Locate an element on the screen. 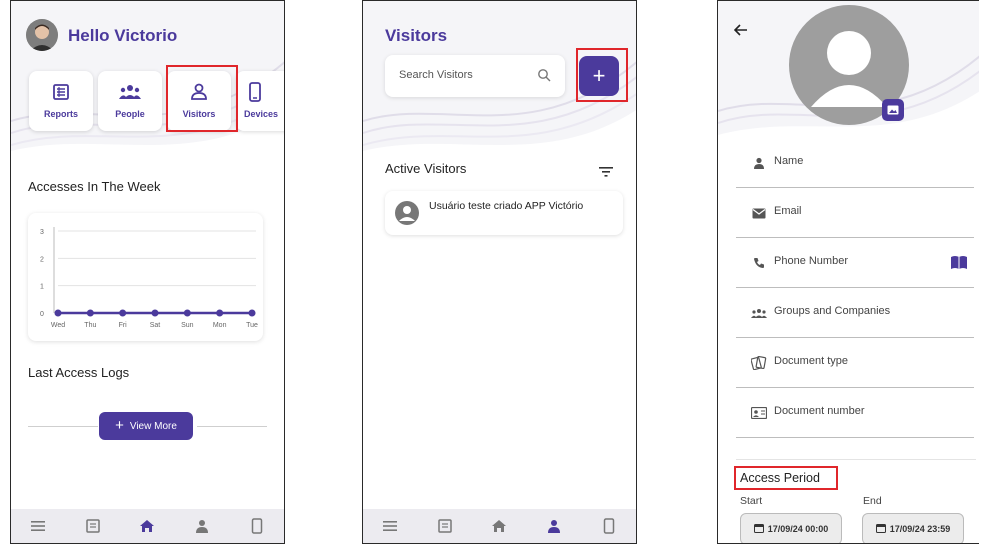  field-label: Document type is located at coordinates (811, 361).